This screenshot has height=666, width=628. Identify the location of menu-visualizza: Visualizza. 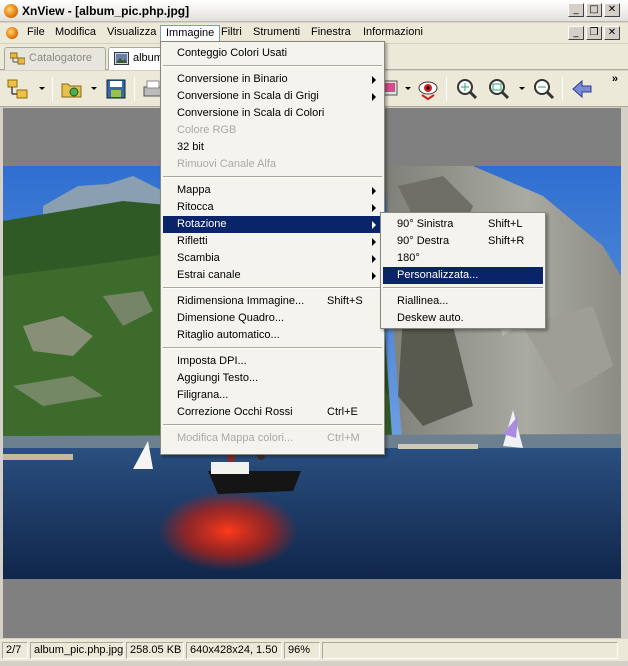
(131, 33).